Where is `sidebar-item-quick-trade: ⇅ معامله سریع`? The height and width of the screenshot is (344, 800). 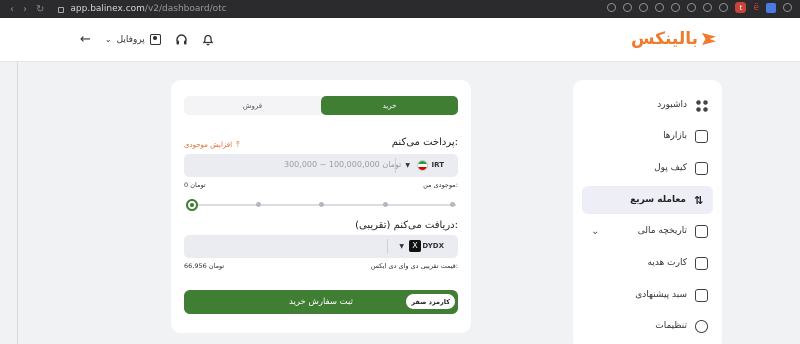 sidebar-item-quick-trade: ⇅ معامله سریع is located at coordinates (647, 200).